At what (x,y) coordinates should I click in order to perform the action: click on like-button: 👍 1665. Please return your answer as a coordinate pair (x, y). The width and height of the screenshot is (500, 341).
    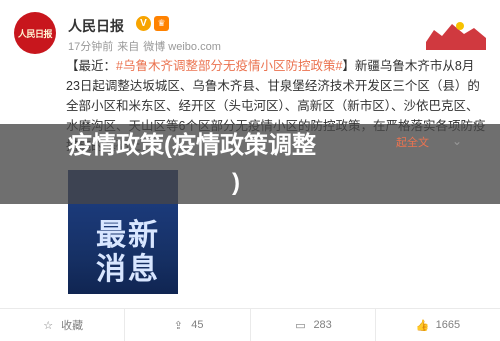
    Looking at the image, I should click on (438, 325).